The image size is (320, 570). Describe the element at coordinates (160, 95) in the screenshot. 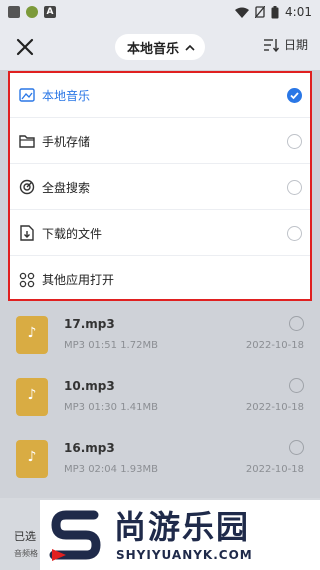

I see `menu-item-local-music: 本地音乐` at that location.